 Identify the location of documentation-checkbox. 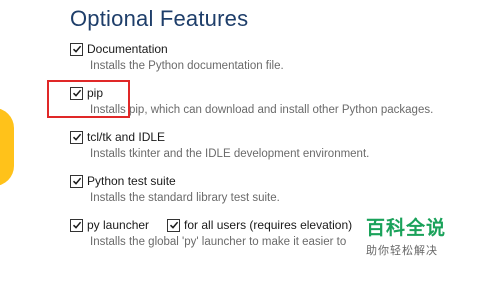
(76, 49).